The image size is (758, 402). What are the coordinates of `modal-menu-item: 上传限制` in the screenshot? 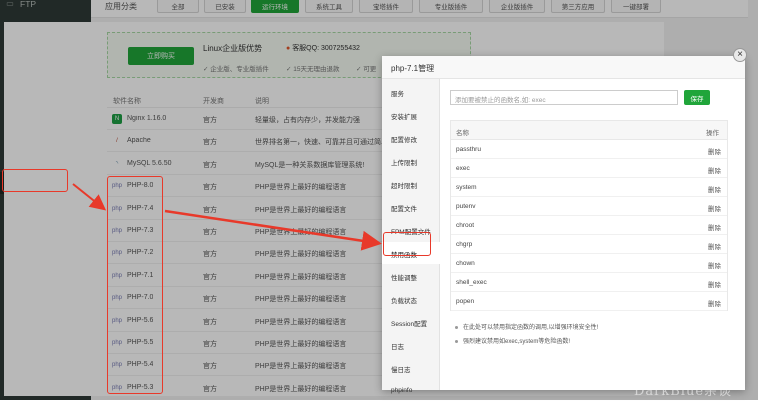 It's located at (411, 161).